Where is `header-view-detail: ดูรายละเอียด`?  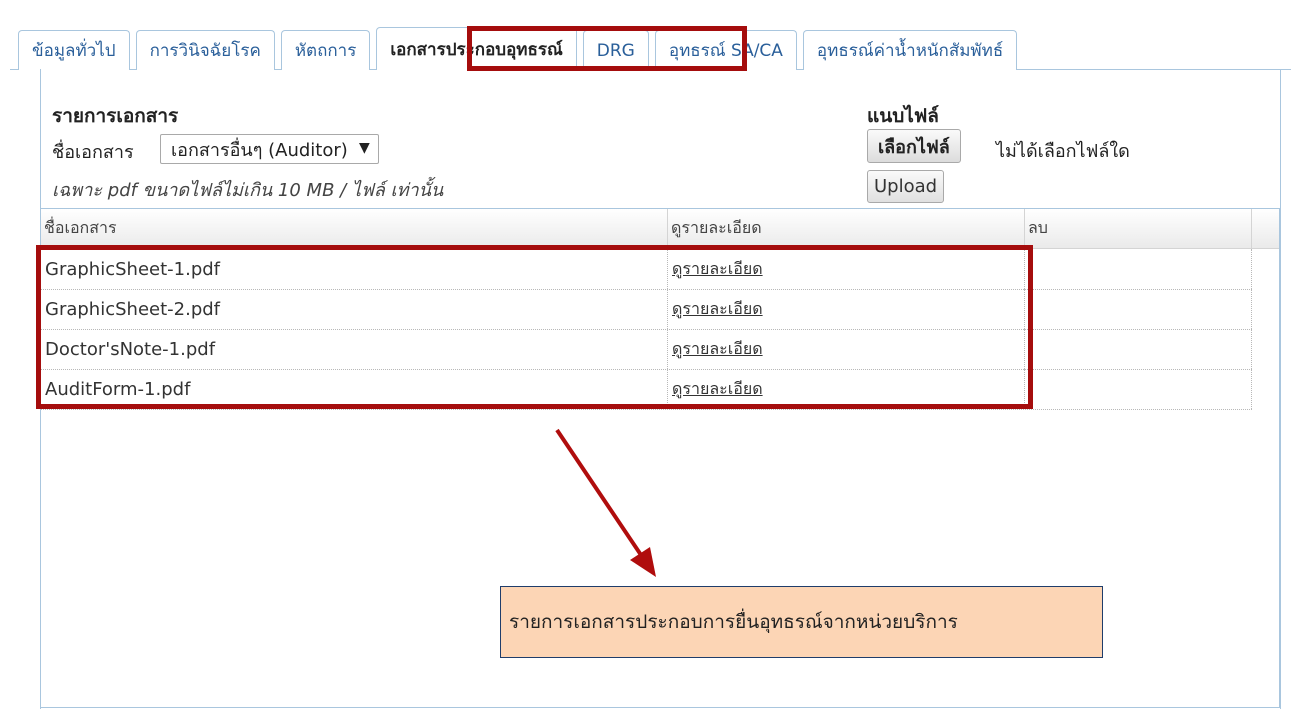 header-view-detail: ดูรายละเอียด is located at coordinates (846, 228).